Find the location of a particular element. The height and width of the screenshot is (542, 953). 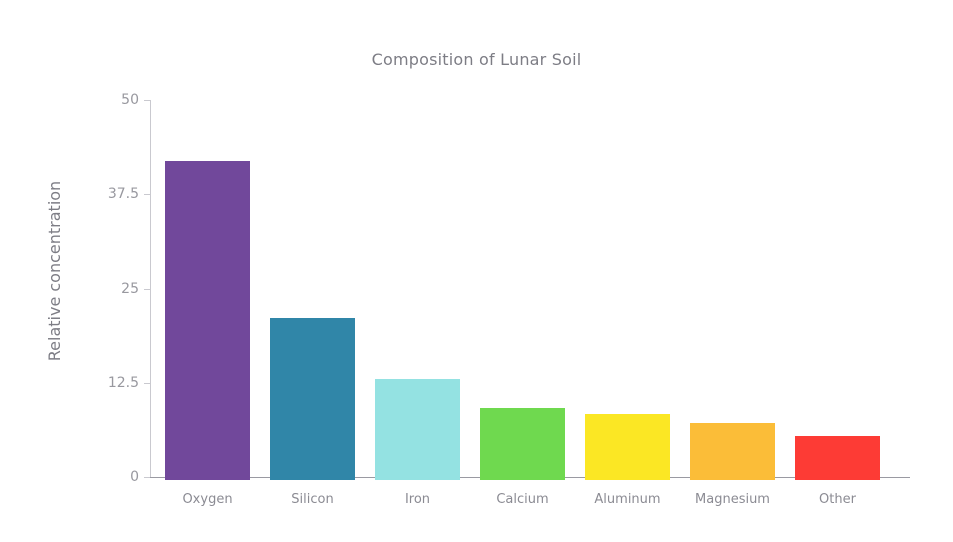

x-tick-label: Other is located at coordinates (837, 499).